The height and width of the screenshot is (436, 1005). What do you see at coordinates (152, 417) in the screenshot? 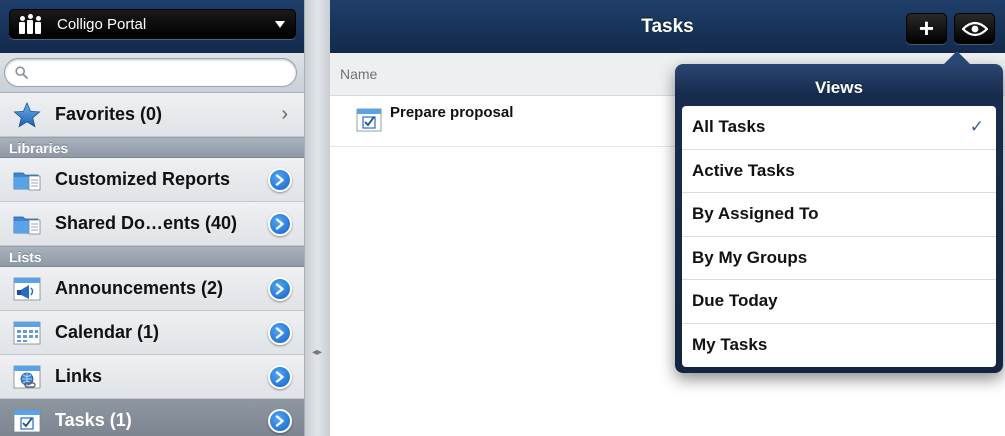
I see `sidebar-item-tasks: Tasks (1)` at bounding box center [152, 417].